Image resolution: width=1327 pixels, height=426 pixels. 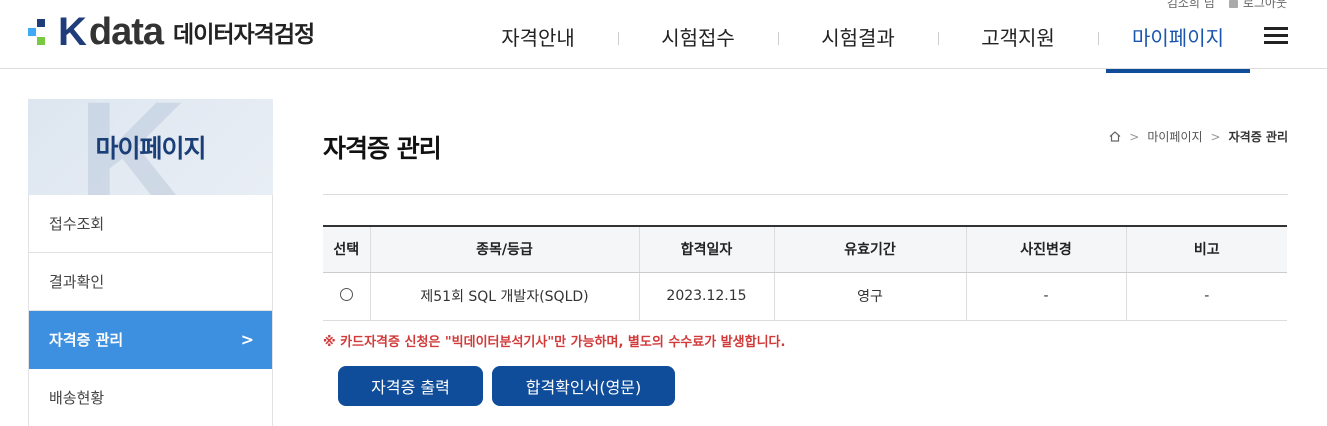 What do you see at coordinates (869, 296) in the screenshot?
I see `cell-validity: 영구` at bounding box center [869, 296].